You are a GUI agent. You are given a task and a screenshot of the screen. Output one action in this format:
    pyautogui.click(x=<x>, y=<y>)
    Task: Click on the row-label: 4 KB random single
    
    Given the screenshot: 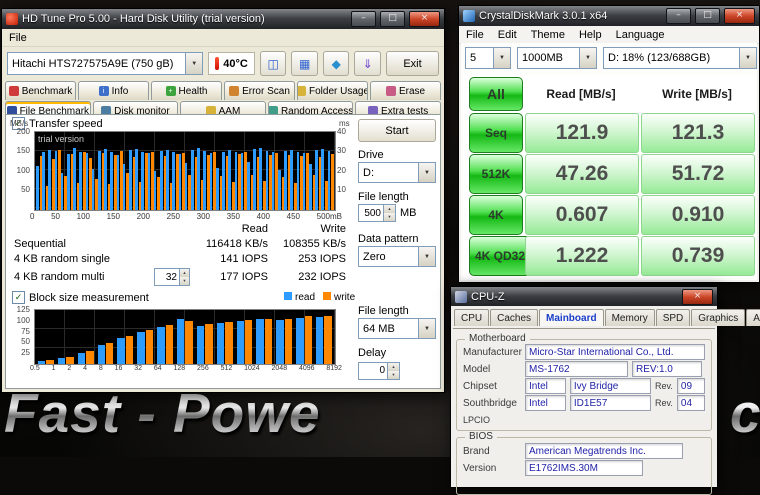 What is the action you would take?
    pyautogui.click(x=62, y=259)
    